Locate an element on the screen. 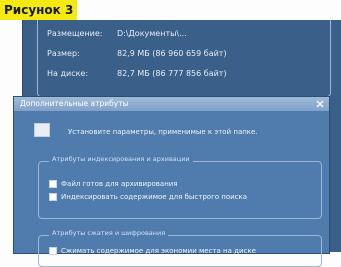  folder-icon is located at coordinates (42, 130).